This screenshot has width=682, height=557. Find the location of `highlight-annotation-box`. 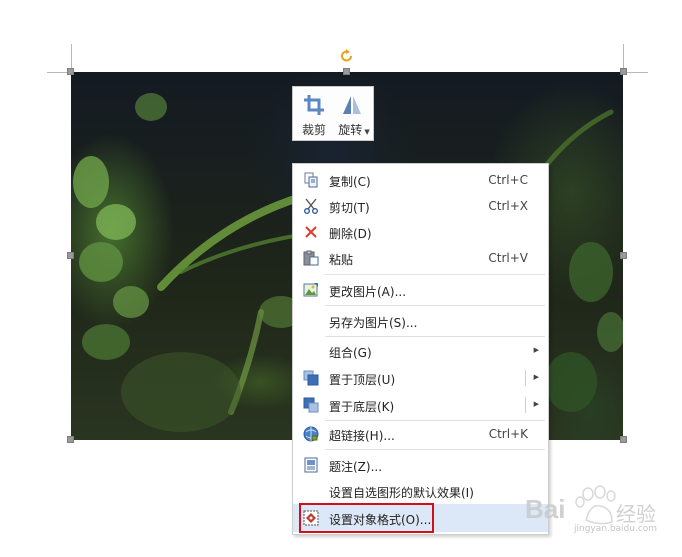

highlight-annotation-box is located at coordinates (366, 518).